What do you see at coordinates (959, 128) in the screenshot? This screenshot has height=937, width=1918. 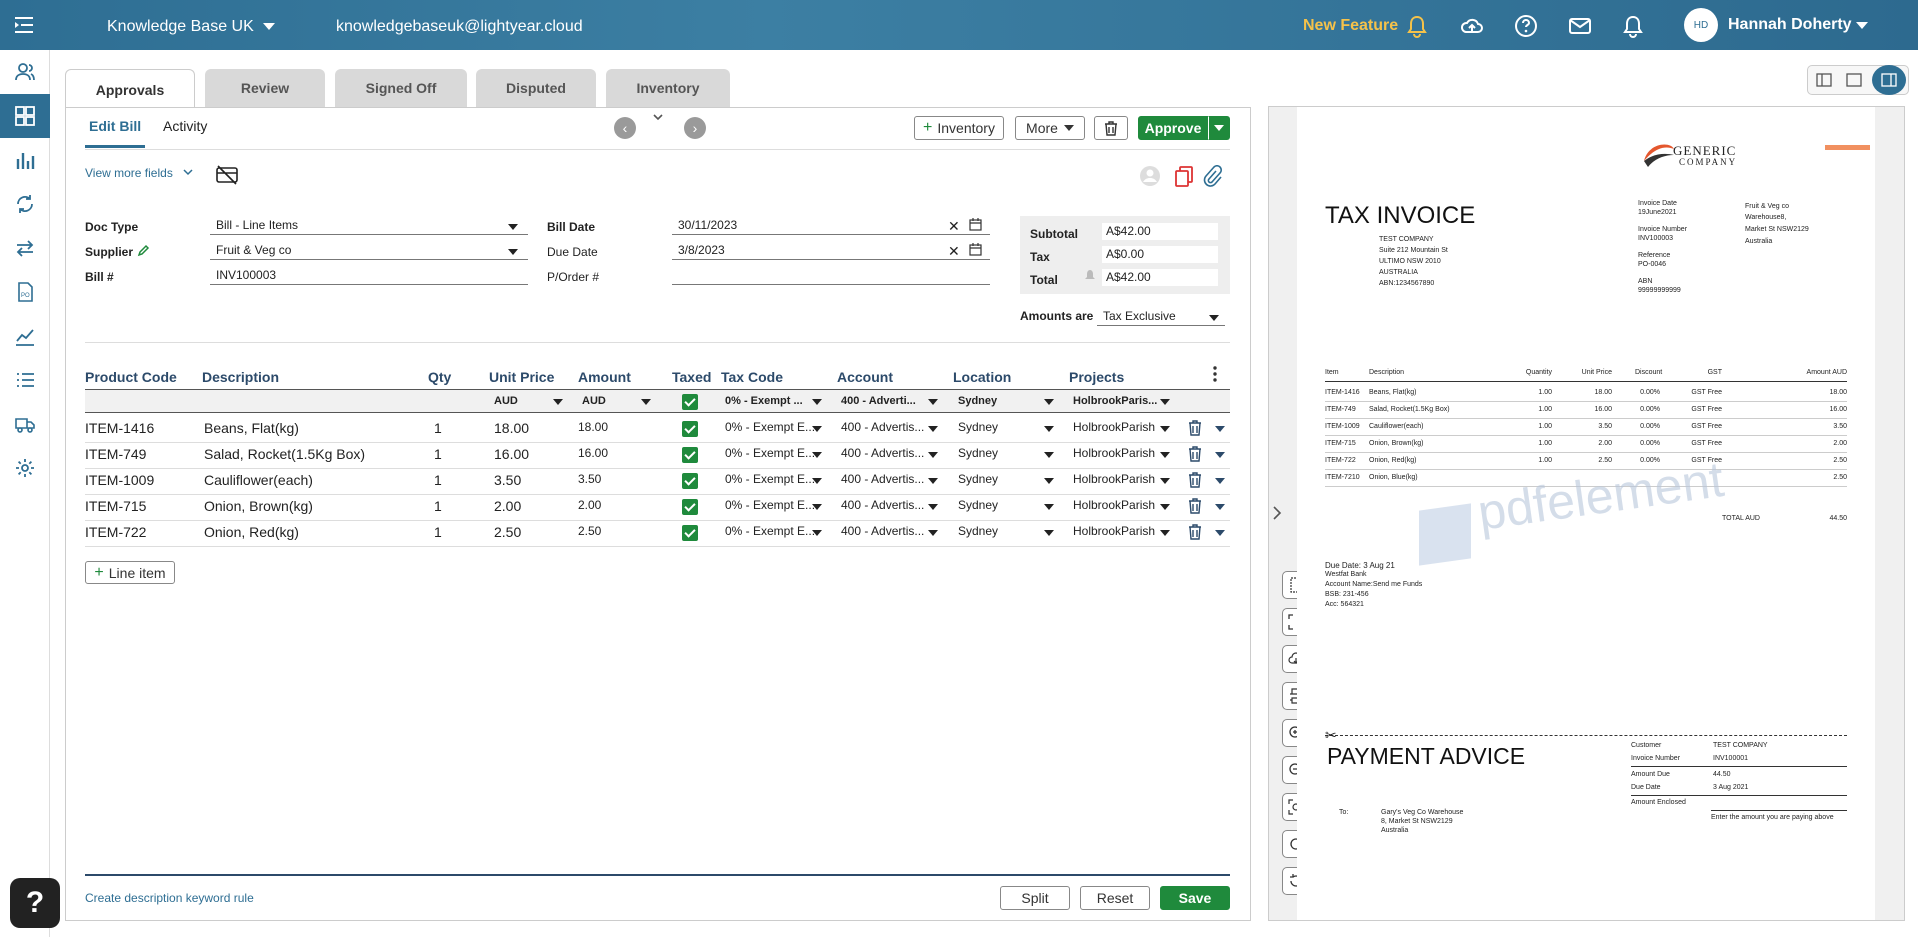 I see `add-inventory-button: + Inventory` at bounding box center [959, 128].